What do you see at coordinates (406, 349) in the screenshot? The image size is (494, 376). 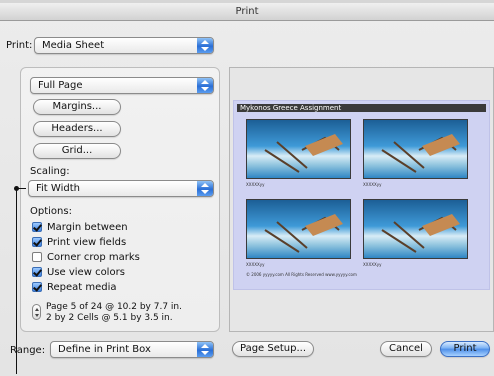 I see `cancel-button: Cancel` at bounding box center [406, 349].